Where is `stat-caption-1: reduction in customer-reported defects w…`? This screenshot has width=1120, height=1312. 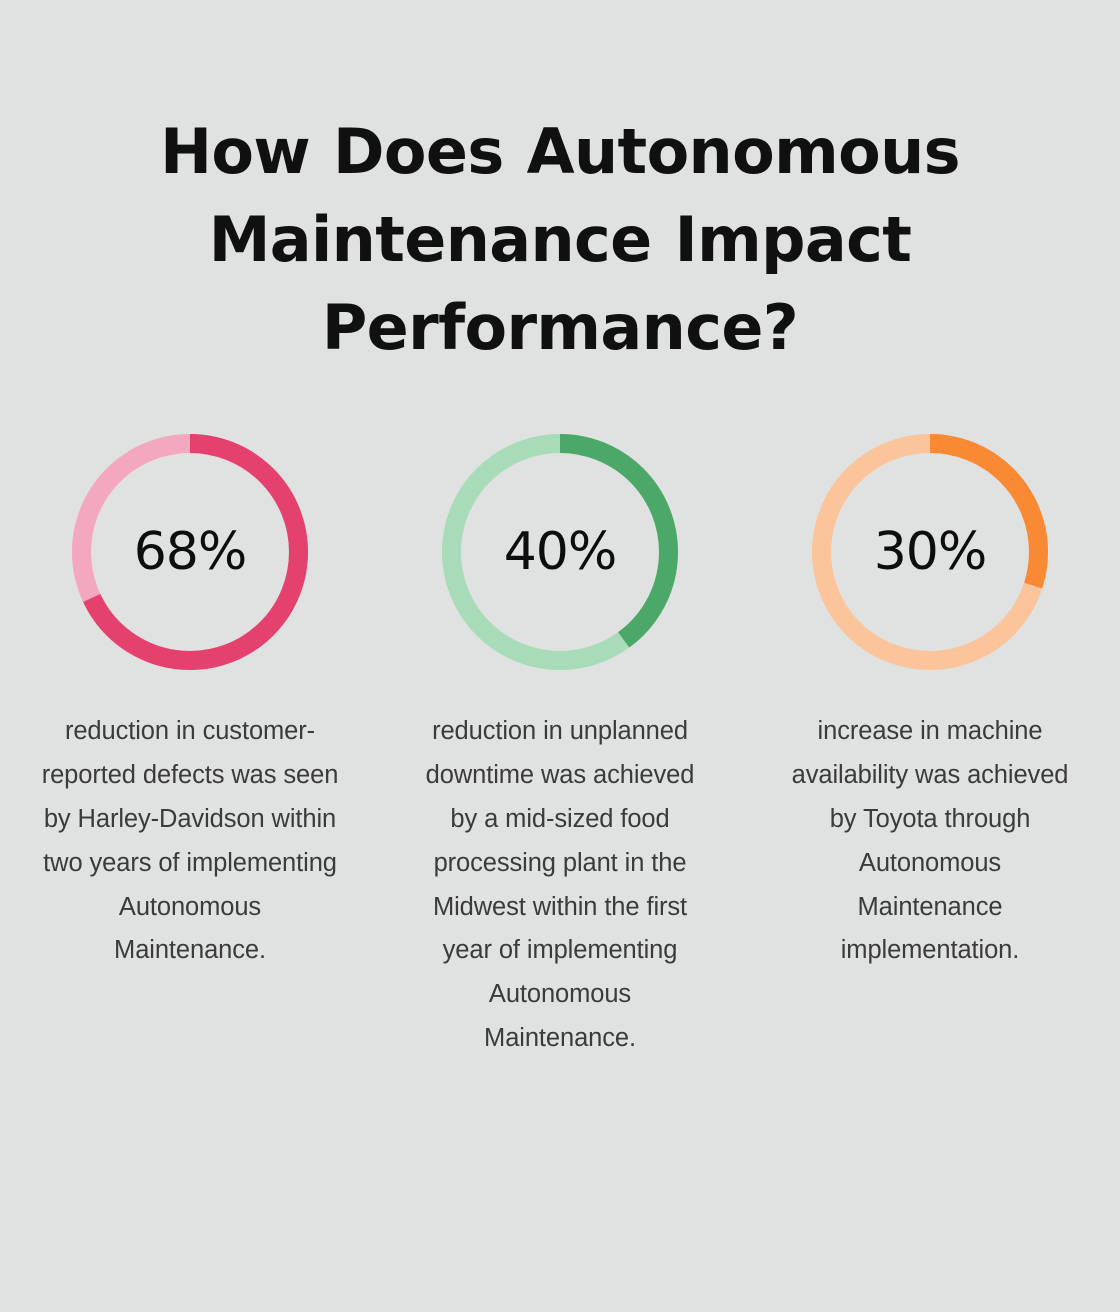
stat-caption-1: reduction in customer-reported defects w… is located at coordinates (190, 841).